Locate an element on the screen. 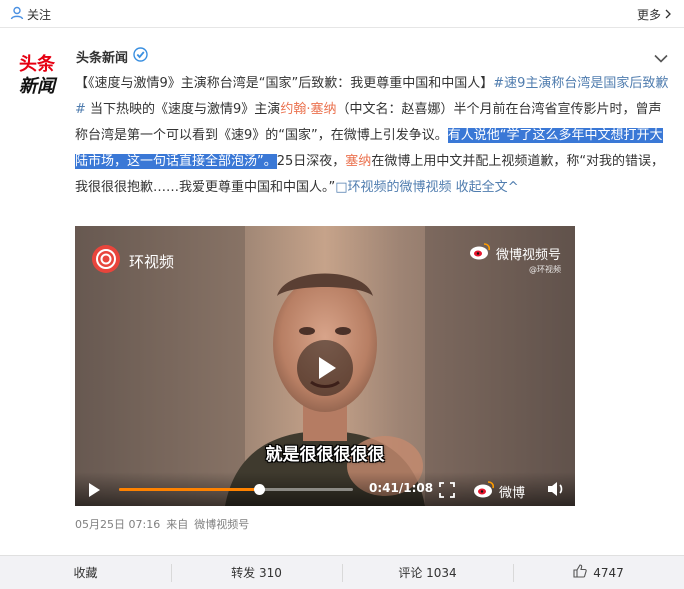 This screenshot has height=589, width=684. top-bar: 关注 更多 is located at coordinates (342, 14).